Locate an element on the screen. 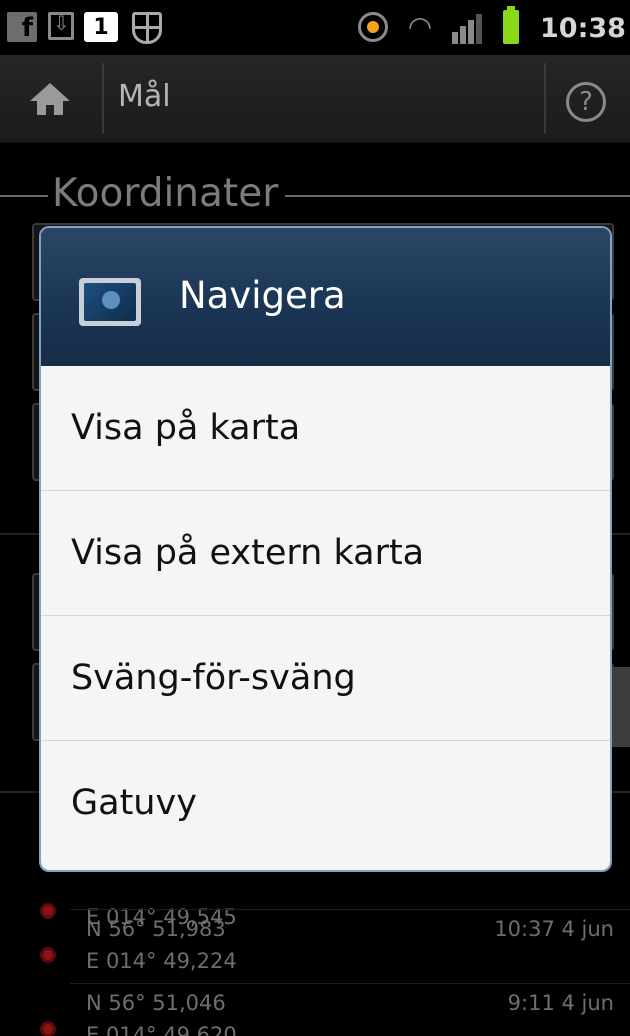 The height and width of the screenshot is (1036, 630). history-lon: E 014° 49,224 is located at coordinates (161, 961).